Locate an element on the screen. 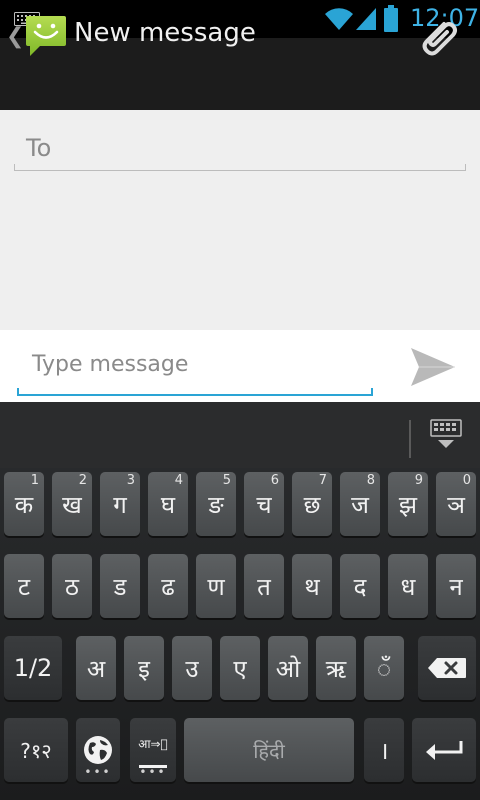  key-label: ओ is located at coordinates (288, 668).